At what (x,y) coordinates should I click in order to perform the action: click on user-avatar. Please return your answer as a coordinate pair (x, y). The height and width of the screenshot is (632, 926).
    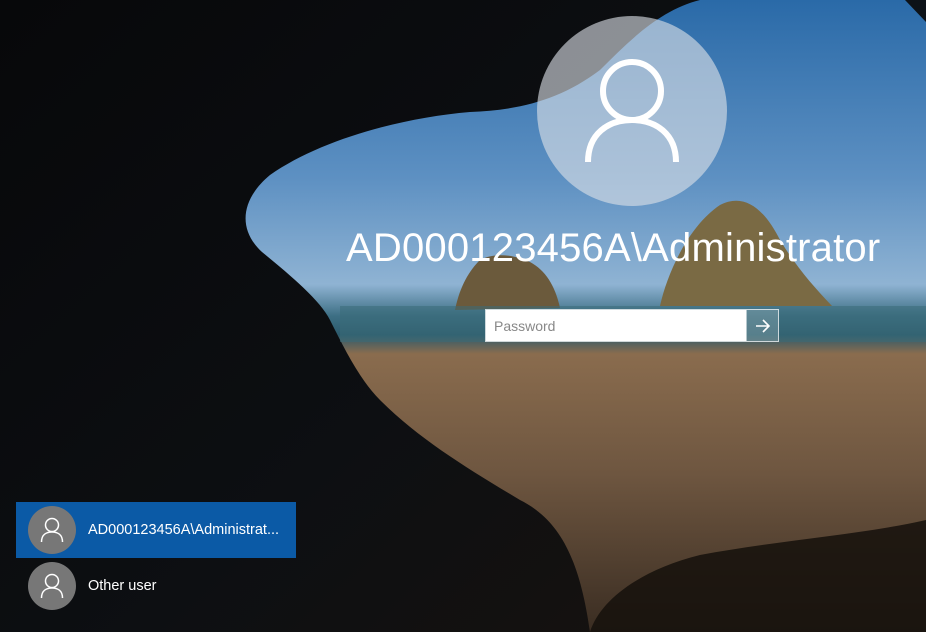
    Looking at the image, I should click on (632, 111).